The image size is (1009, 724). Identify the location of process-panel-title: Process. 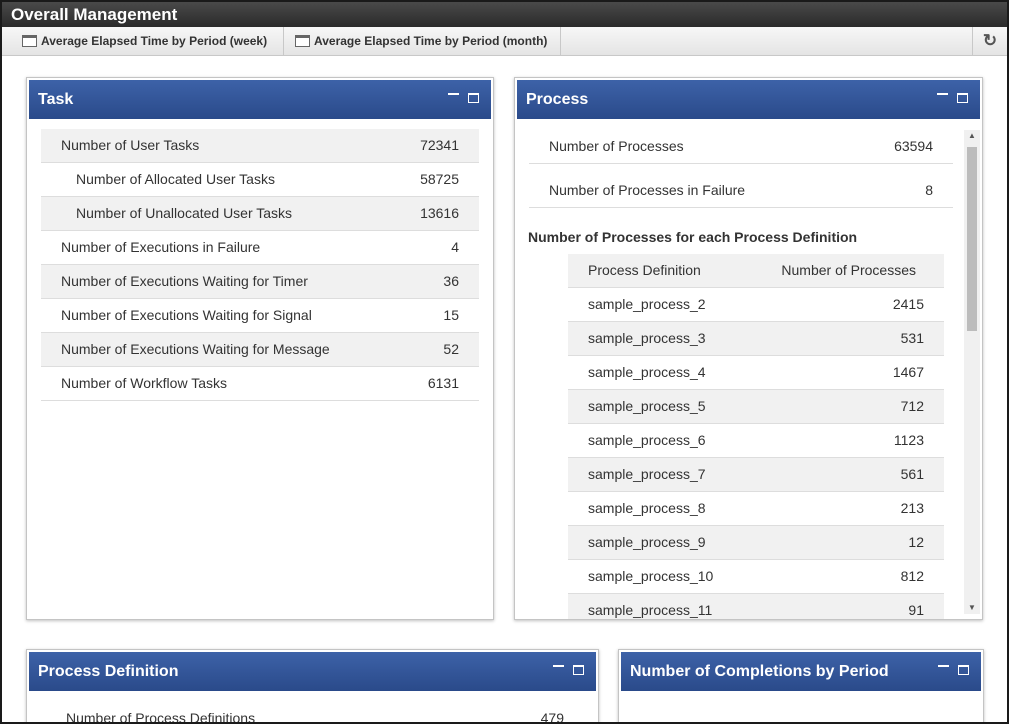
(557, 99).